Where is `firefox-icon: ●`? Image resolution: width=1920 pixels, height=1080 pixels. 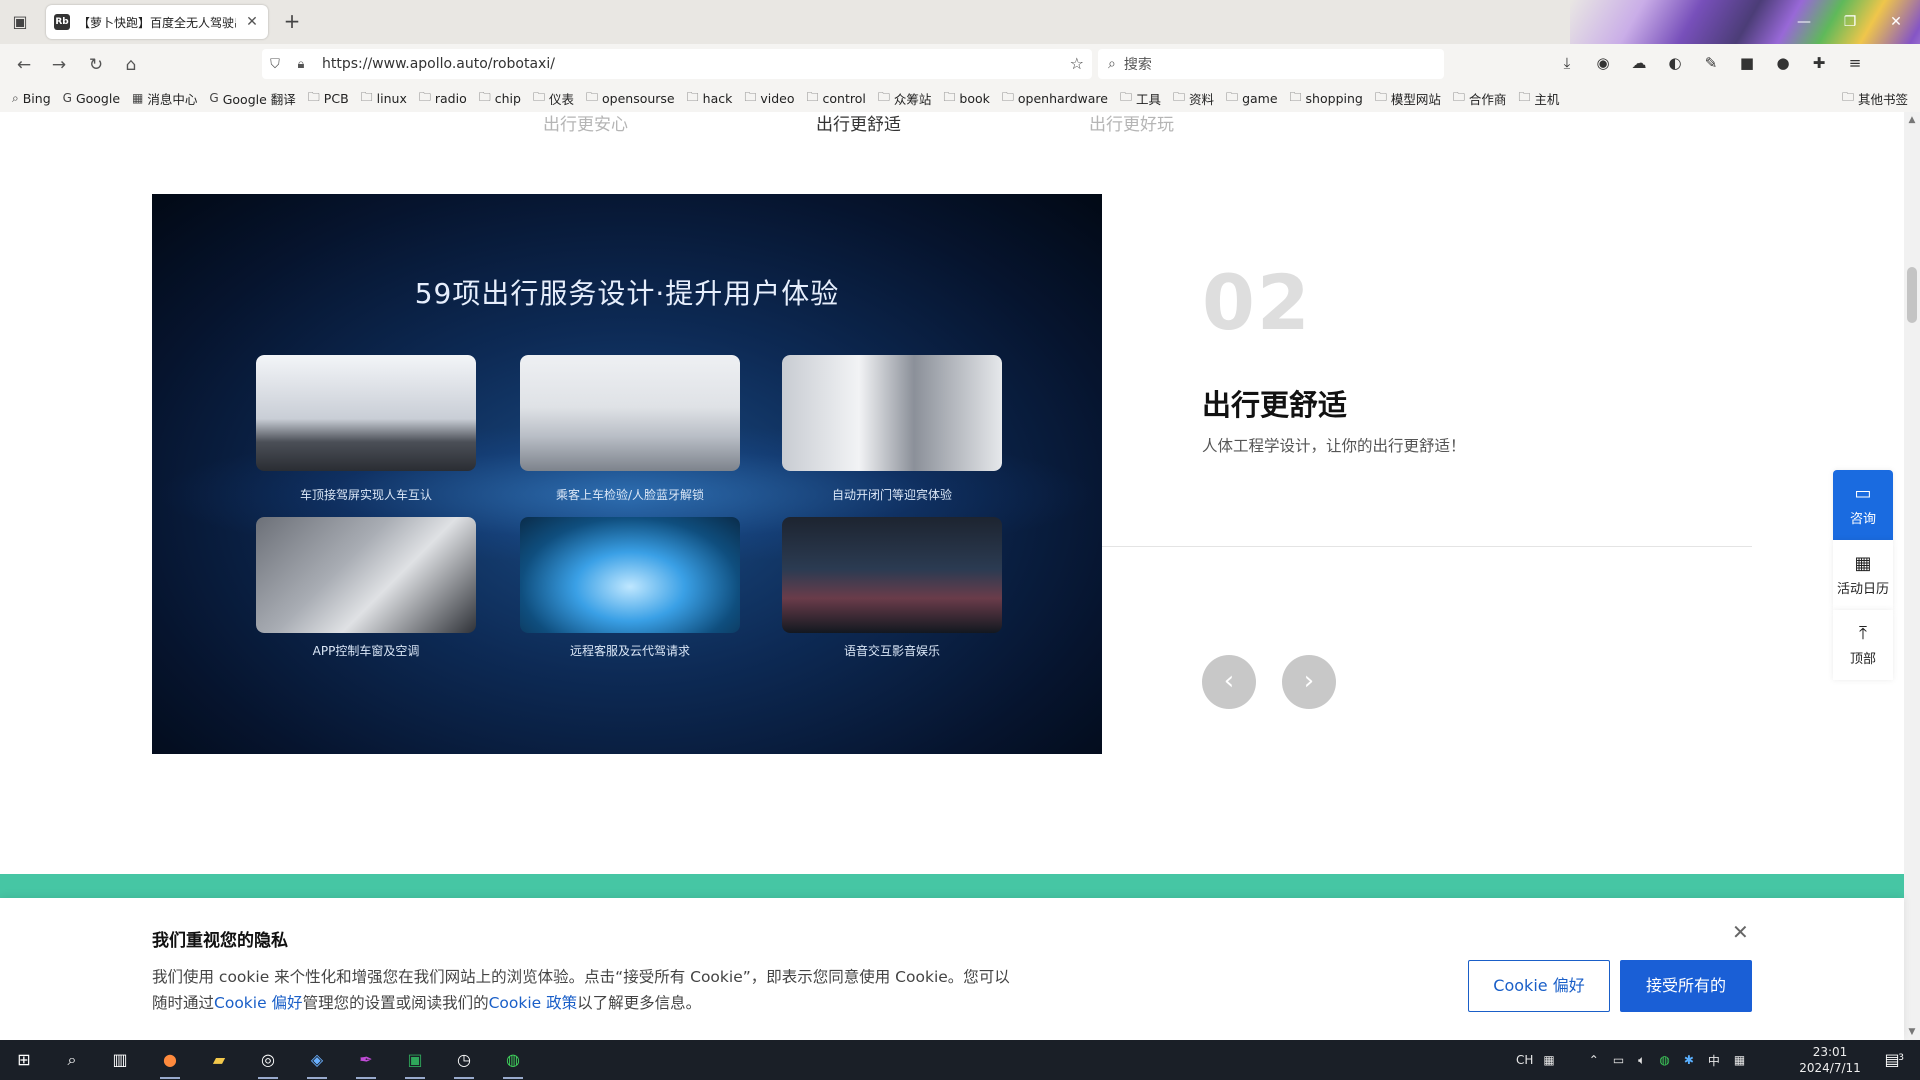
firefox-icon: ● is located at coordinates (170, 1062).